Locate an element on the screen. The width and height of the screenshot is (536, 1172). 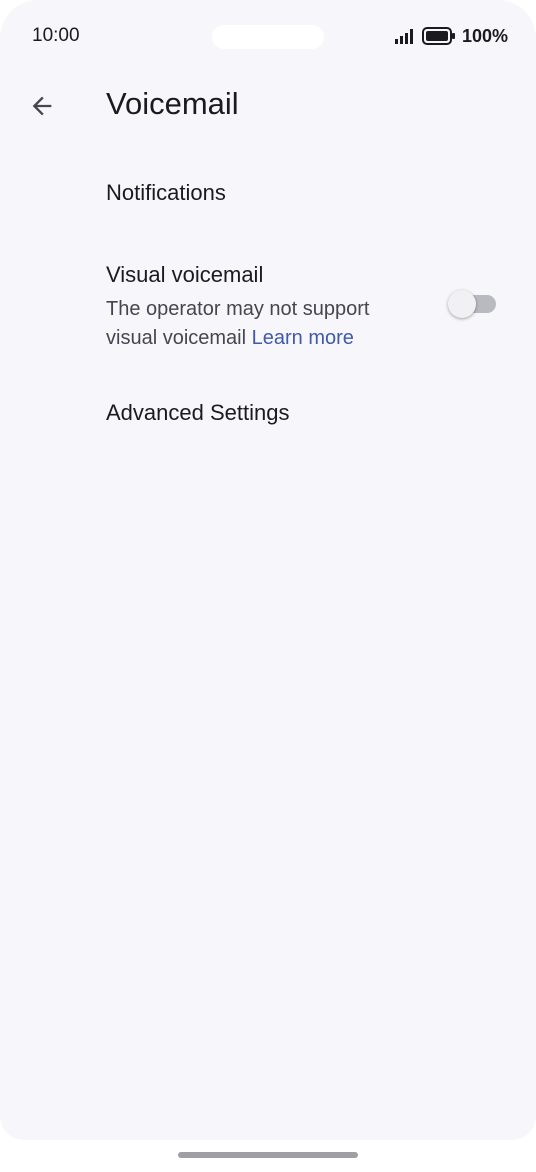
camera-cutout is located at coordinates (268, 37).